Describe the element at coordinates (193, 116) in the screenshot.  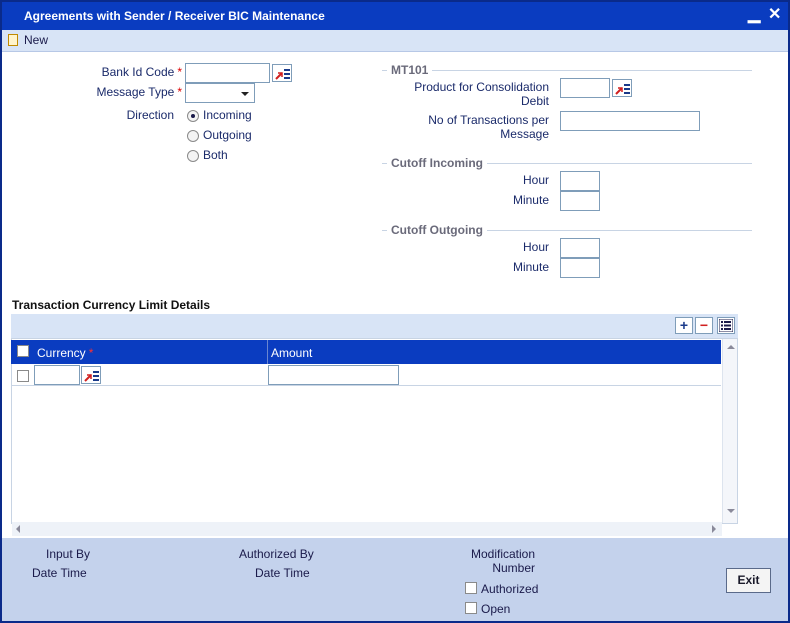
I see `direction-incoming-radio` at that location.